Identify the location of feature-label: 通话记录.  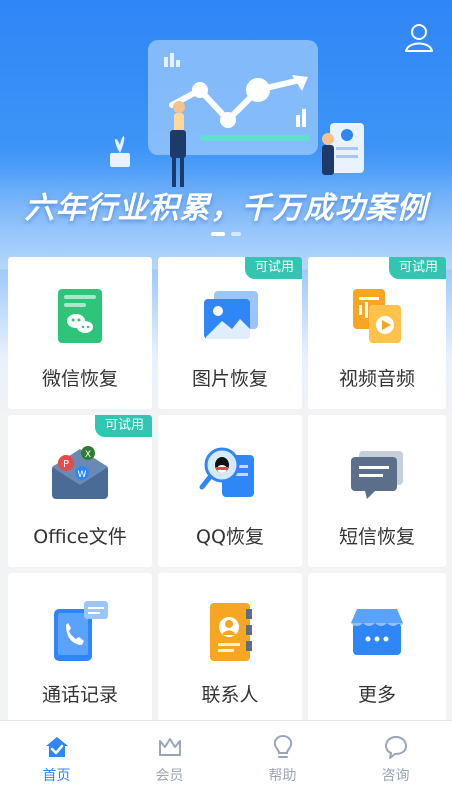
(79, 695).